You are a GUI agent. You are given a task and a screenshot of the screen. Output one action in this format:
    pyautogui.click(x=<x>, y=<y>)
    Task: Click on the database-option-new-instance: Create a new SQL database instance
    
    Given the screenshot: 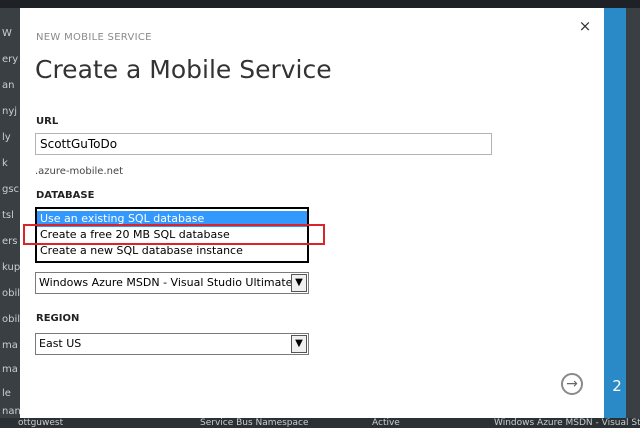 What is the action you would take?
    pyautogui.click(x=172, y=251)
    